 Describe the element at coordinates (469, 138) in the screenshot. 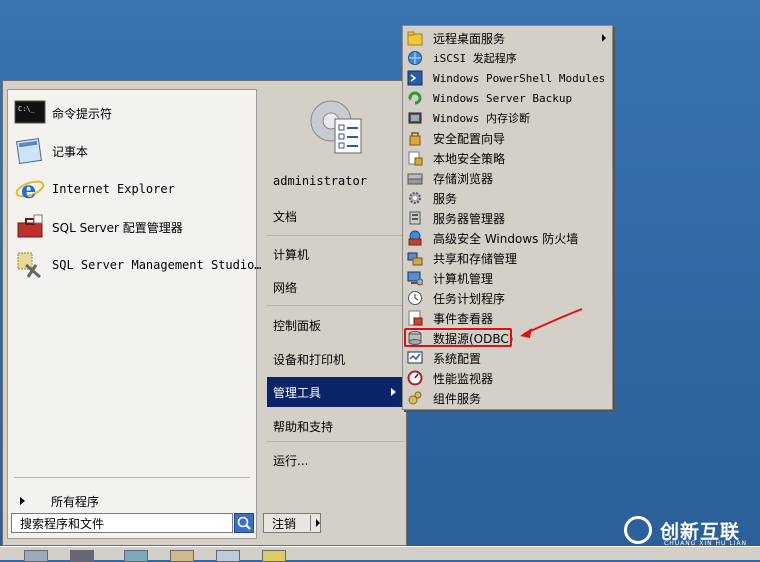

I see `submenu-item-label: 安全配置向导` at that location.